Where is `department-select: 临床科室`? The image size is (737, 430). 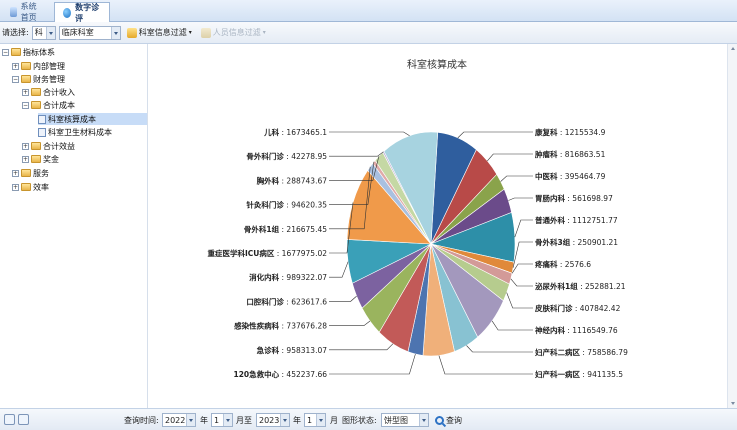
department-select: 临床科室 is located at coordinates (89, 32).